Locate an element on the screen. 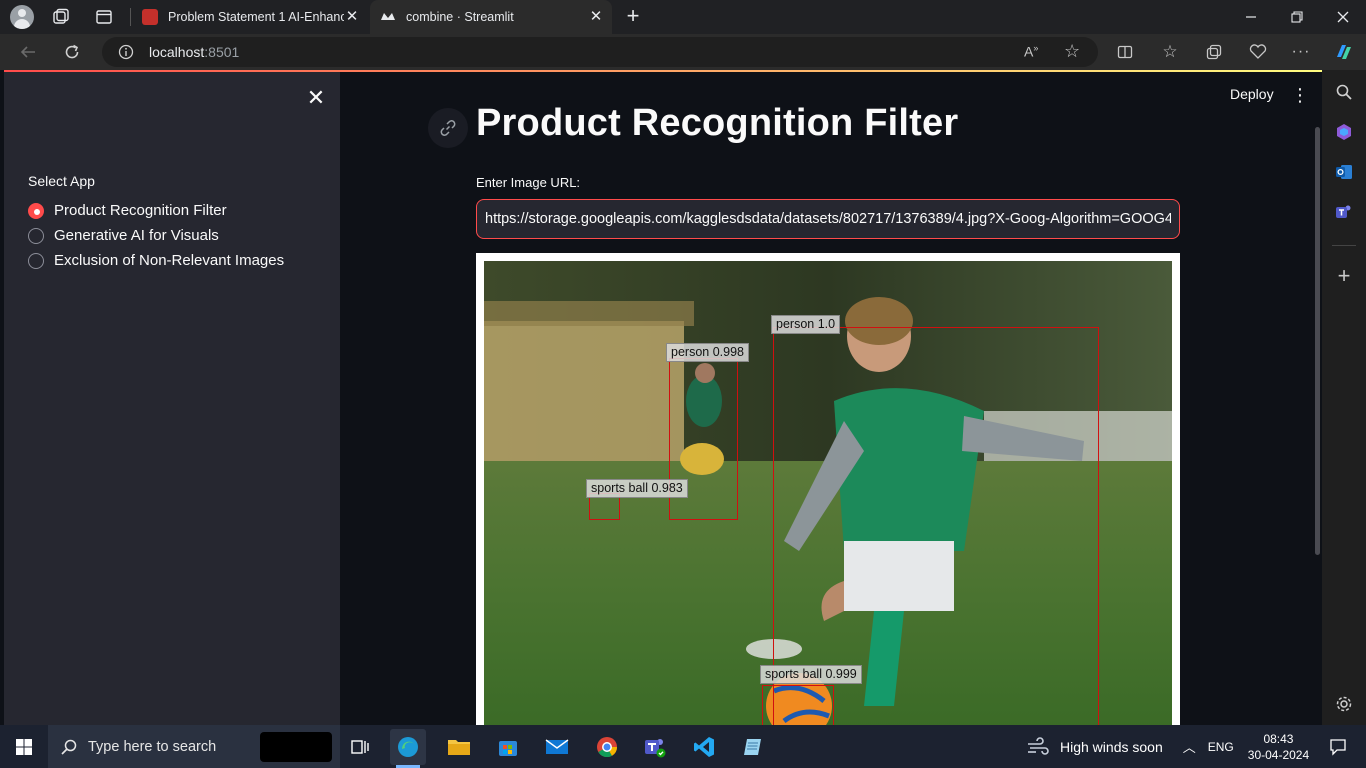 The image size is (1366, 768). clock-time: 08:43 is located at coordinates (1278, 738).